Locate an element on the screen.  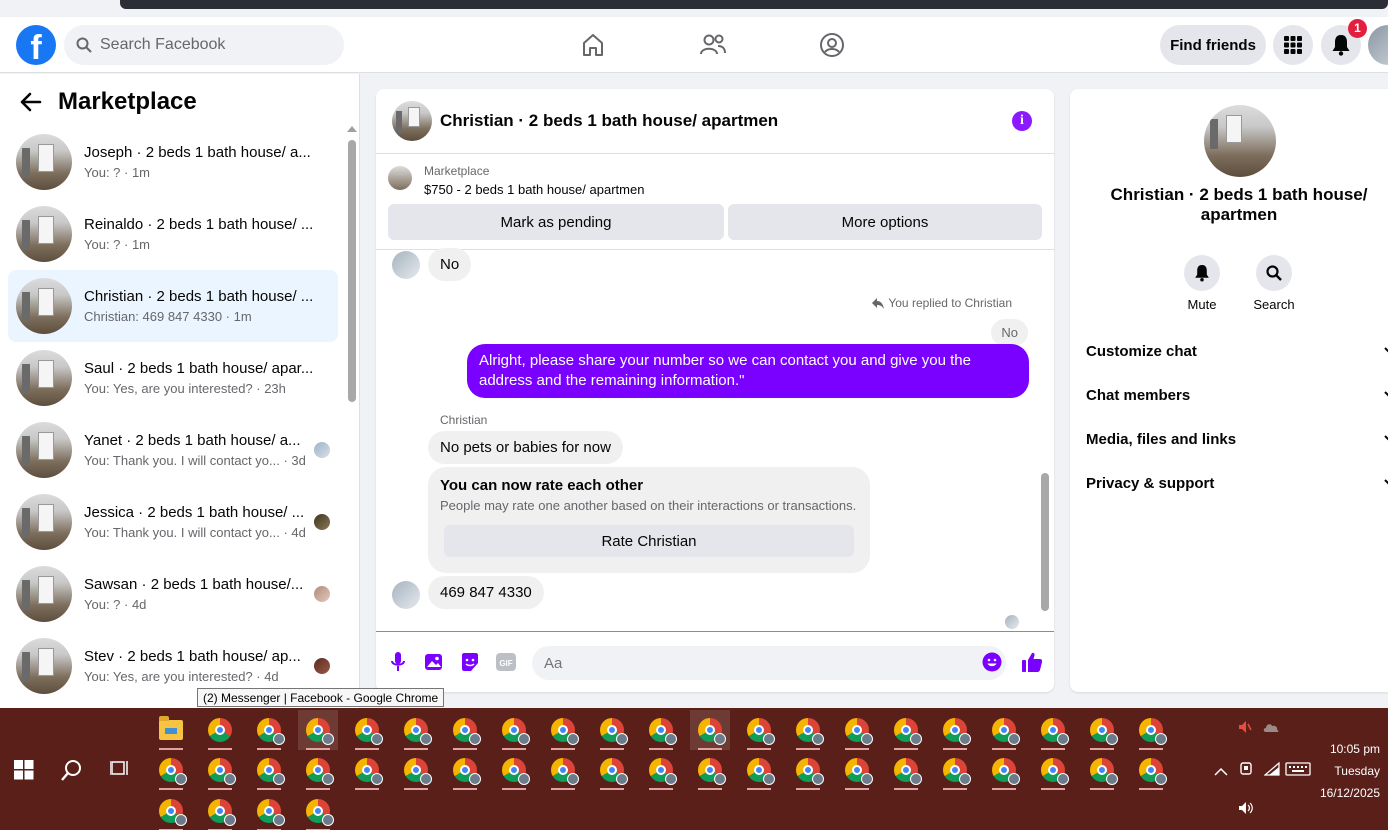
message-input is located at coordinates (754, 663).